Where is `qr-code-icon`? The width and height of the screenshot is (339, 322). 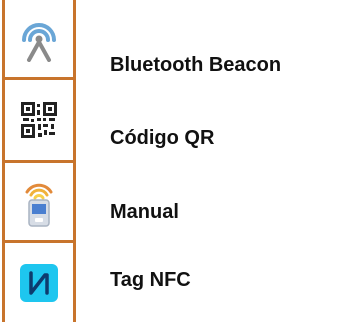
qr-code-icon is located at coordinates (39, 120).